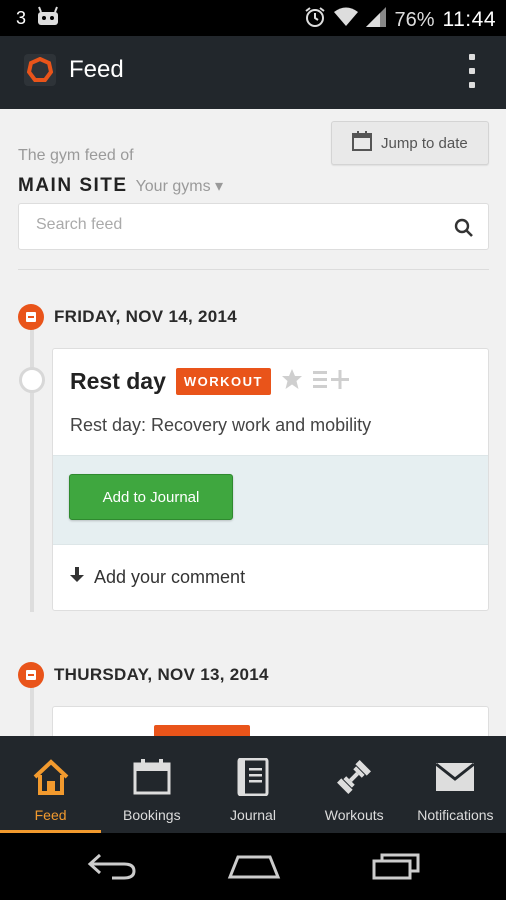  Describe the element at coordinates (315, 20) in the screenshot. I see `alarm-icon` at that location.